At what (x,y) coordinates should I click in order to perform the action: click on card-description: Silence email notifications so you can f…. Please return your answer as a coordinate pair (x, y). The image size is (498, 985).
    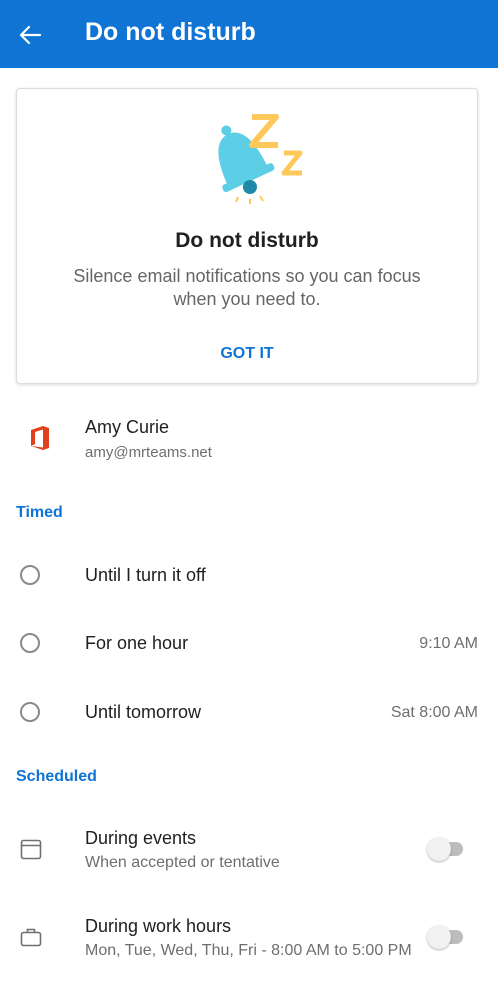
    Looking at the image, I should click on (247, 287).